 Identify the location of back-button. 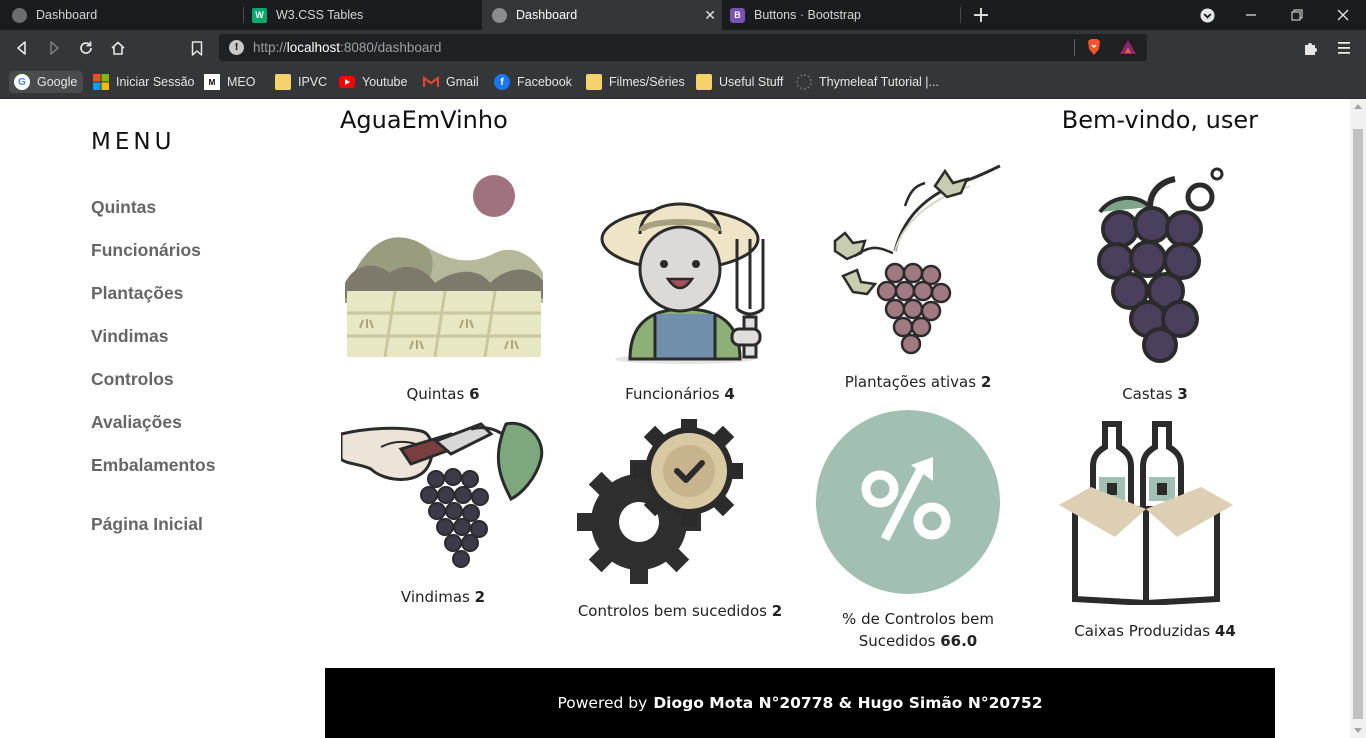
(22, 48).